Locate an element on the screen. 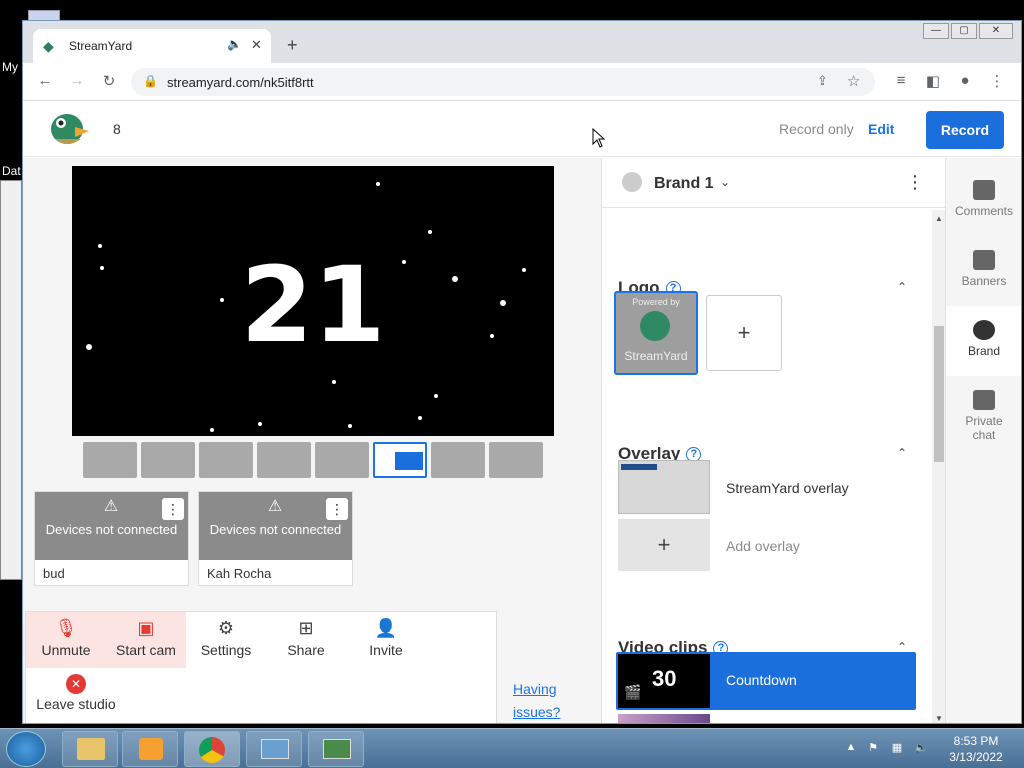 This screenshot has height=768, width=1024. palette-icon is located at coordinates (984, 330).